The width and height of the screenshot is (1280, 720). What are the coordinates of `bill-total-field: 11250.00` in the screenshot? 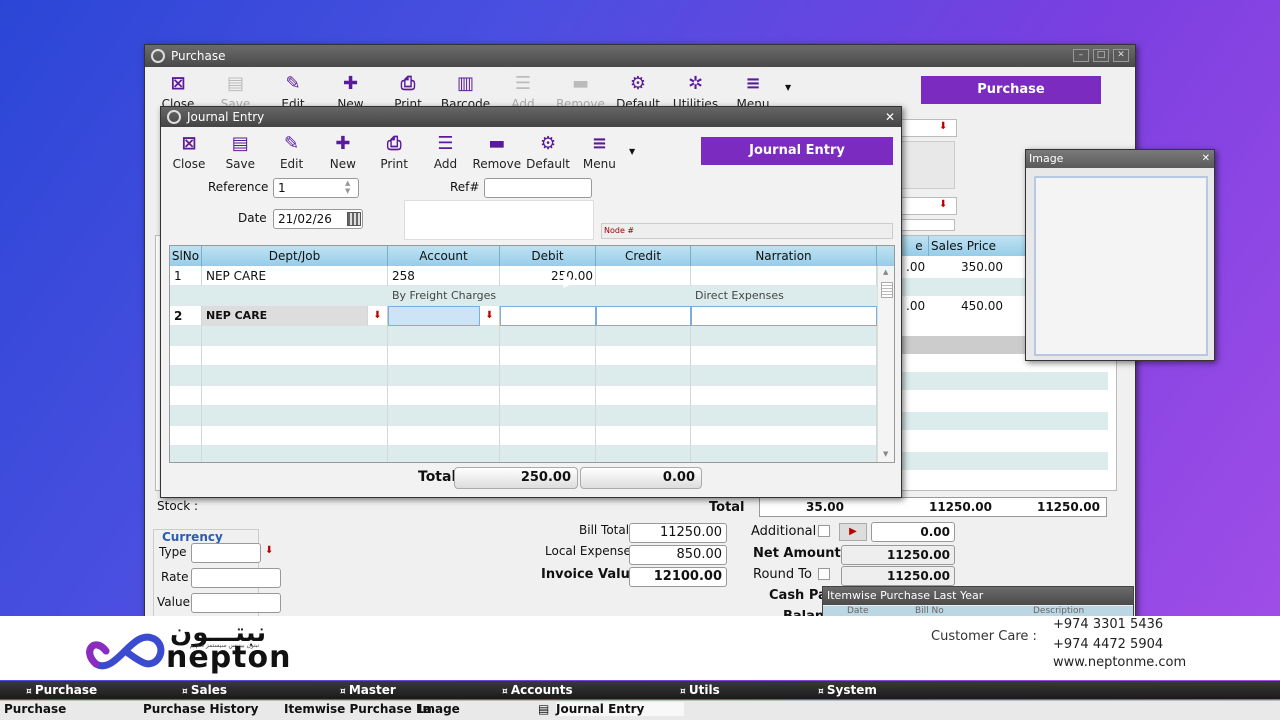 It's located at (678, 533).